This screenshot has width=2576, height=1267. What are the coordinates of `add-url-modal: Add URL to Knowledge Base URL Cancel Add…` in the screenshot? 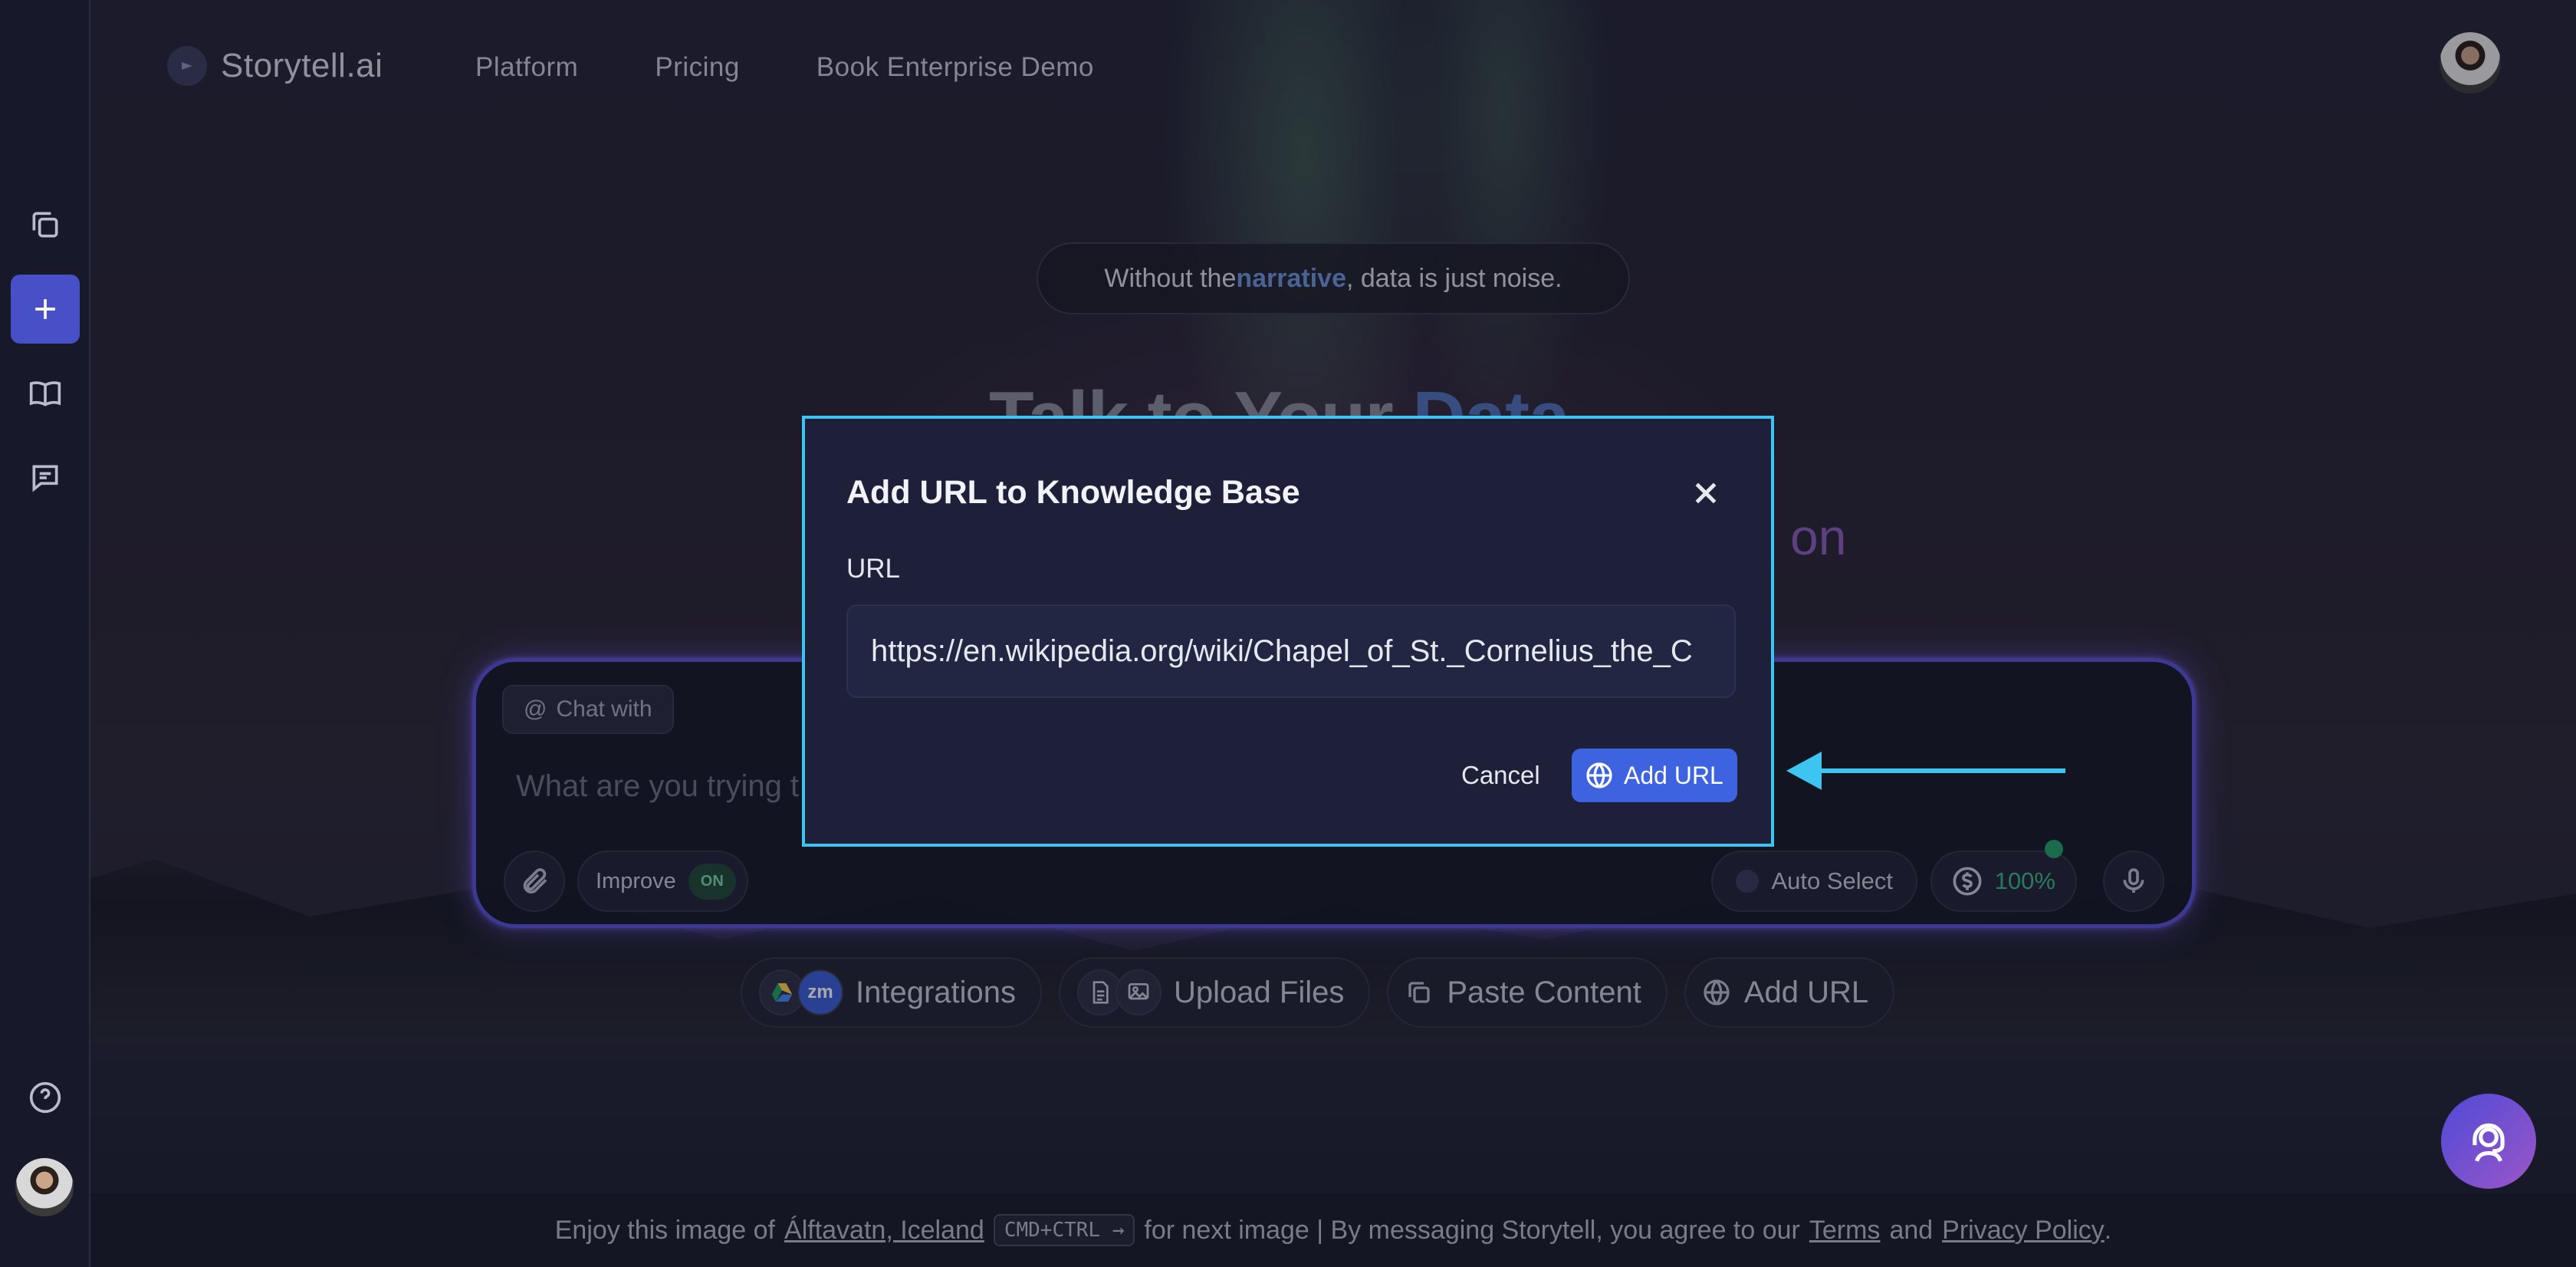 It's located at (1288, 631).